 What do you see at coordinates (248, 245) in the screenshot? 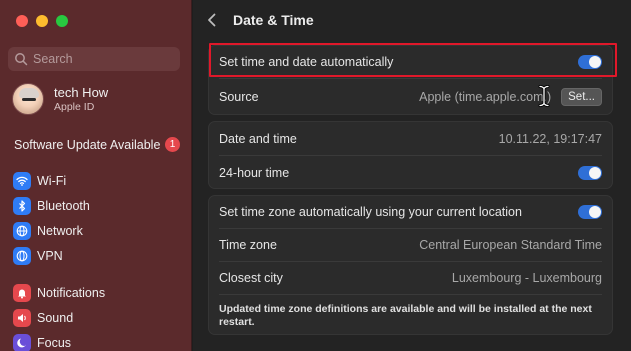
I see `time-zone-label: Time zone` at bounding box center [248, 245].